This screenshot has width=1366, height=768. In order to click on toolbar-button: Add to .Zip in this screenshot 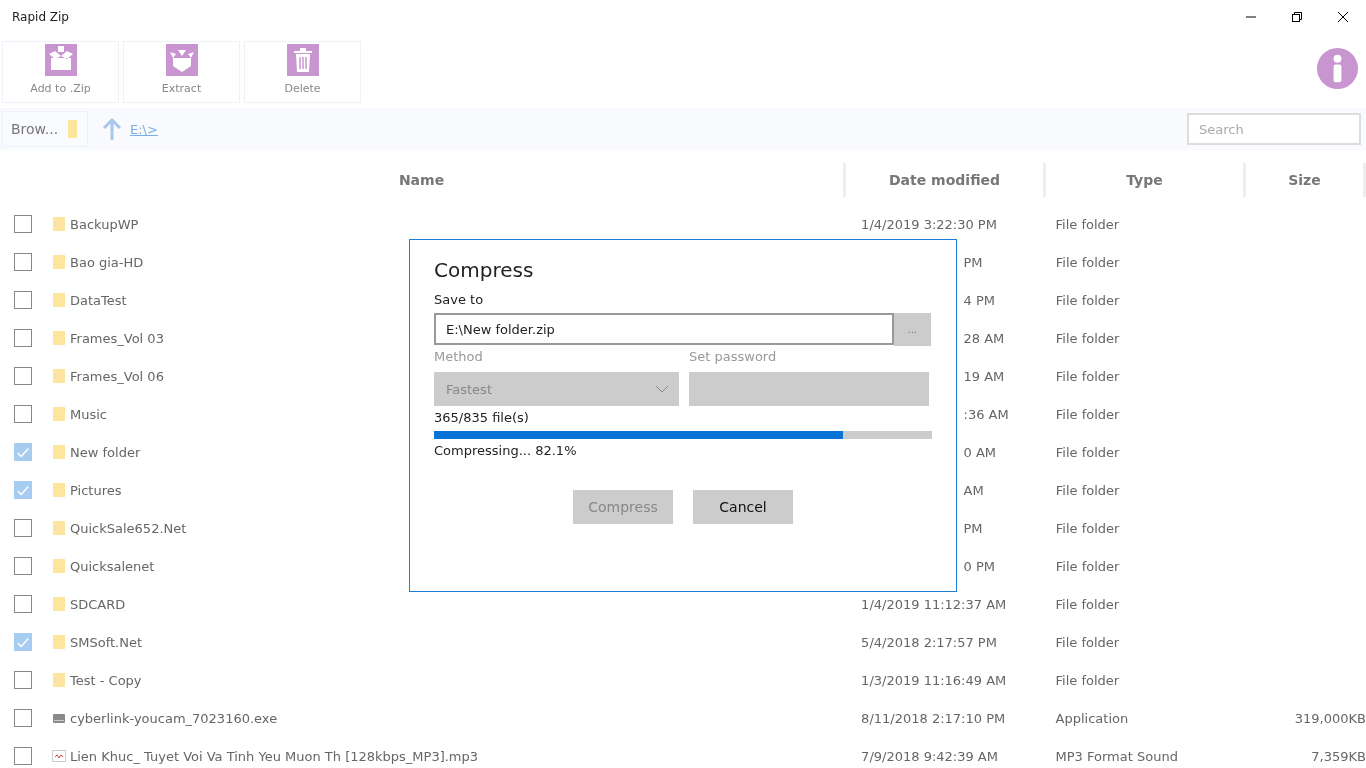, I will do `click(60, 72)`.